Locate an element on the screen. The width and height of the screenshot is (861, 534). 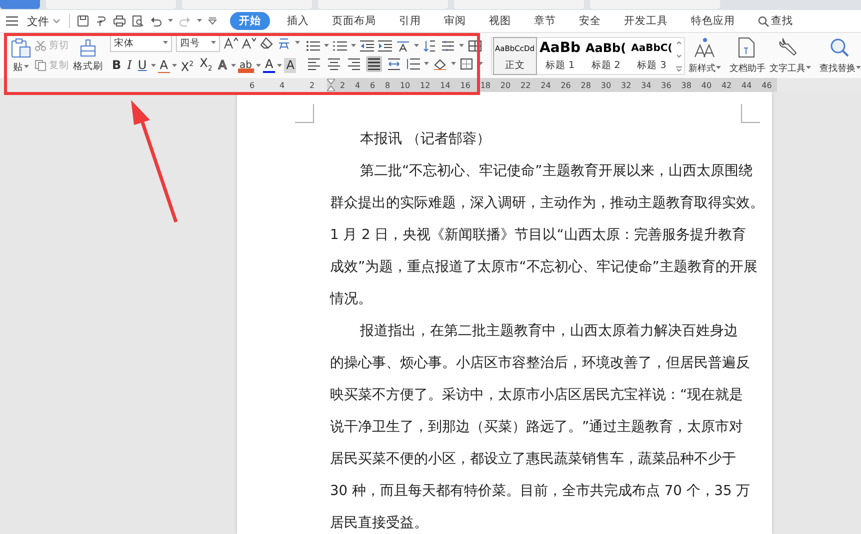
ribbon-tab: 安全 is located at coordinates (590, 21).